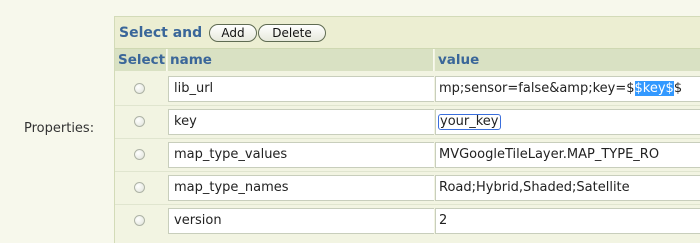 Image resolution: width=700 pixels, height=243 pixels. Describe the element at coordinates (59, 128) in the screenshot. I see `properties-label: Properties:` at that location.